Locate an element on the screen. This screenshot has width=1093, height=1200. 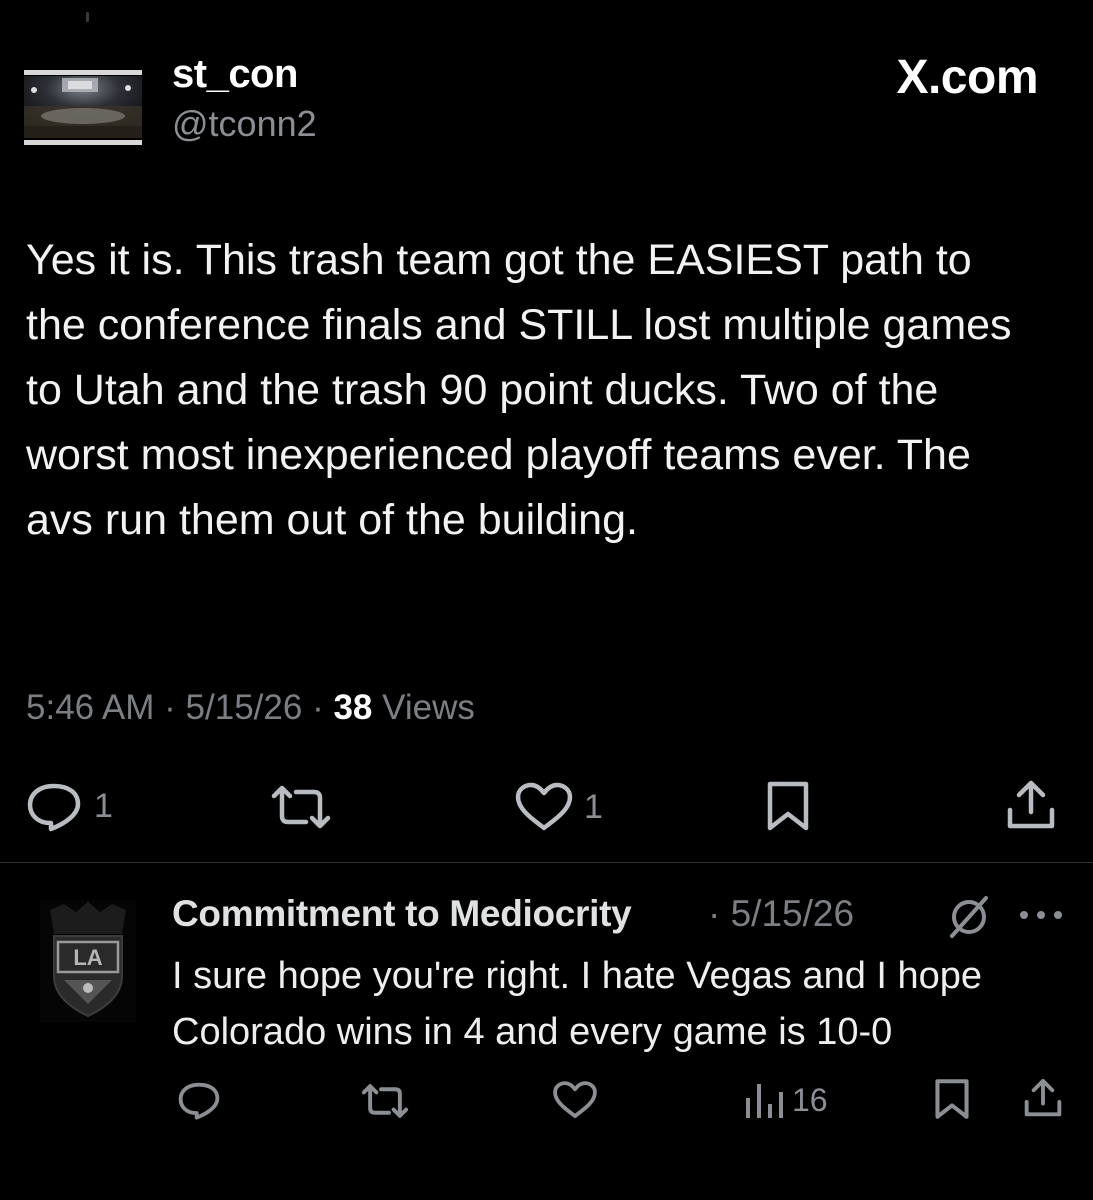
grok-button is located at coordinates (969, 919).